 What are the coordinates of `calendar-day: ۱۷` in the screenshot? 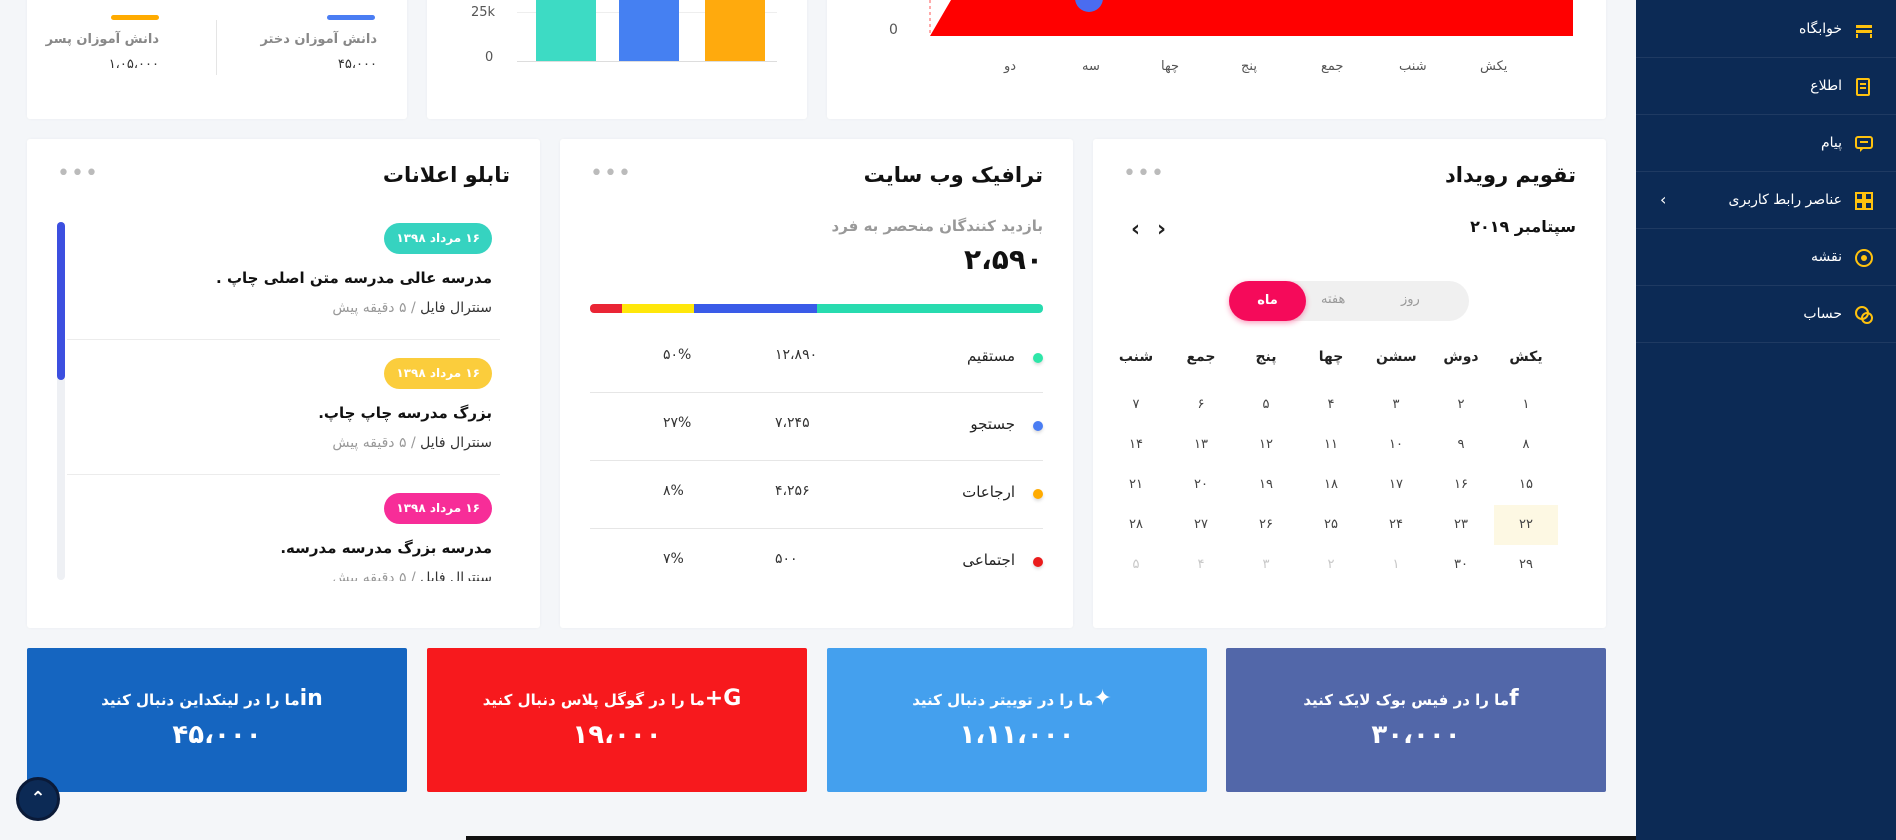 It's located at (1396, 485).